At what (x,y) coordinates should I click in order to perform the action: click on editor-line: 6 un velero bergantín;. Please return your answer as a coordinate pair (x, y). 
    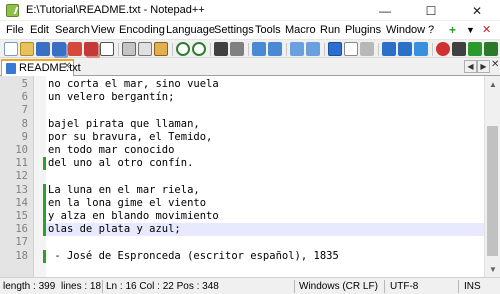
    Looking at the image, I should click on (250, 97).